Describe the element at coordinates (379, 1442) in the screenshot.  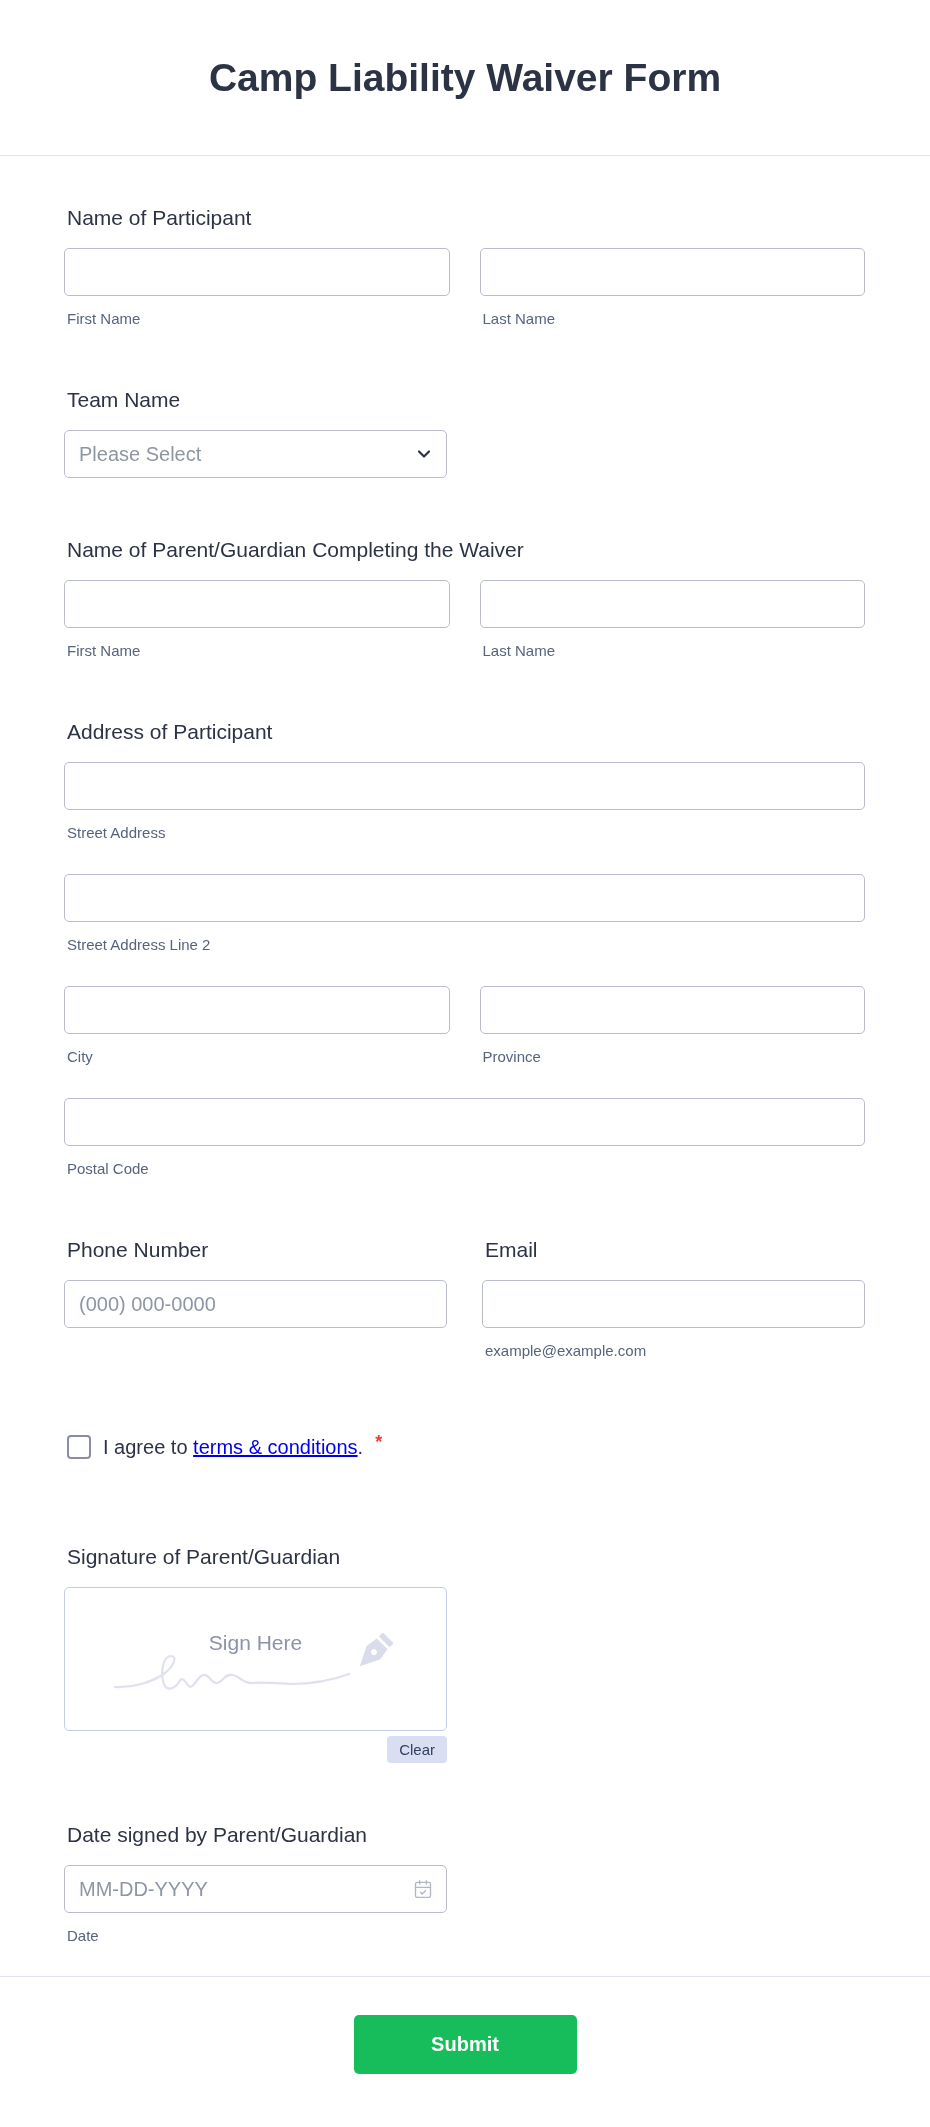
I see `required-asterisk: *` at that location.